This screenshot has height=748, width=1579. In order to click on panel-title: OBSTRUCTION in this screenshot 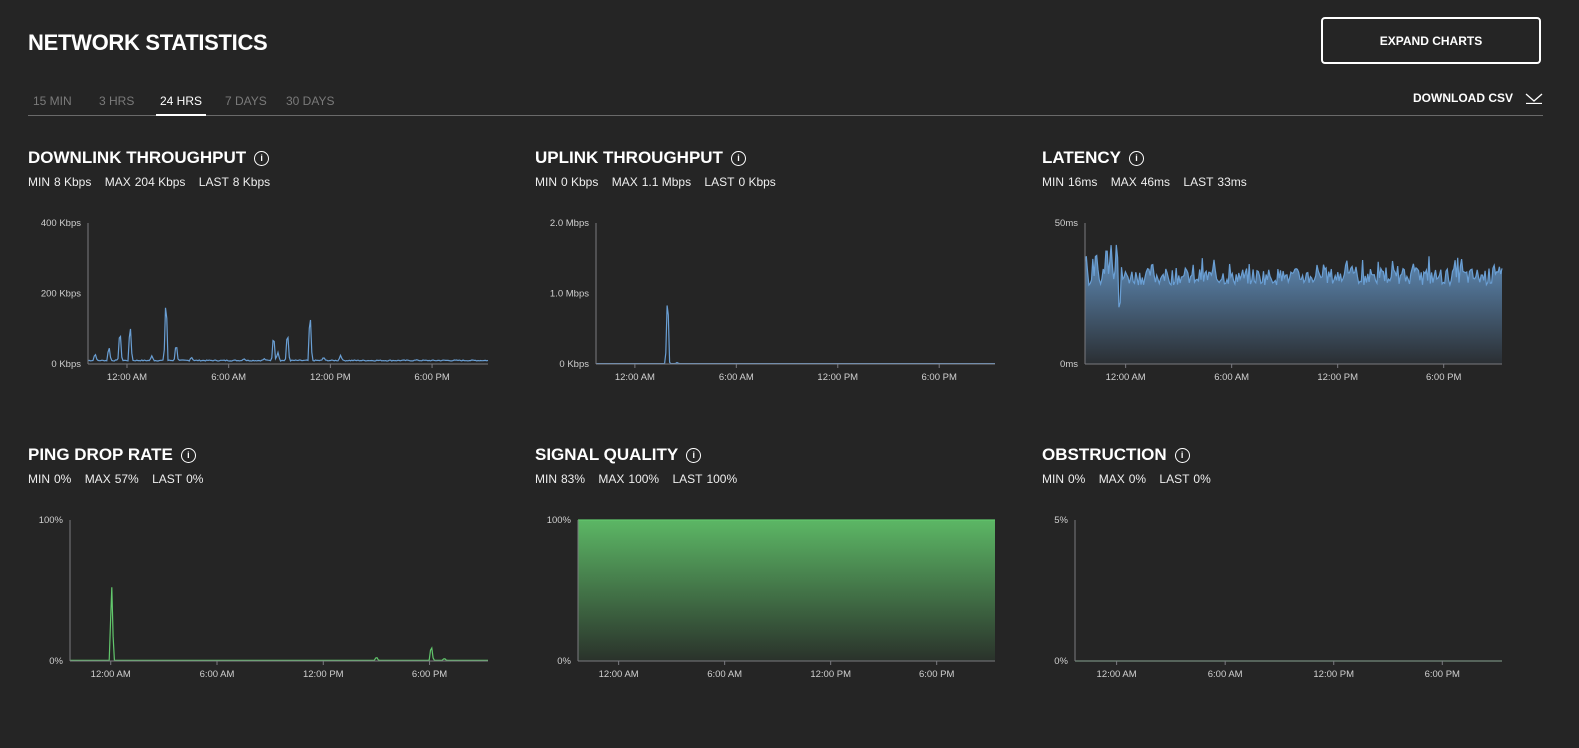, I will do `click(1104, 454)`.